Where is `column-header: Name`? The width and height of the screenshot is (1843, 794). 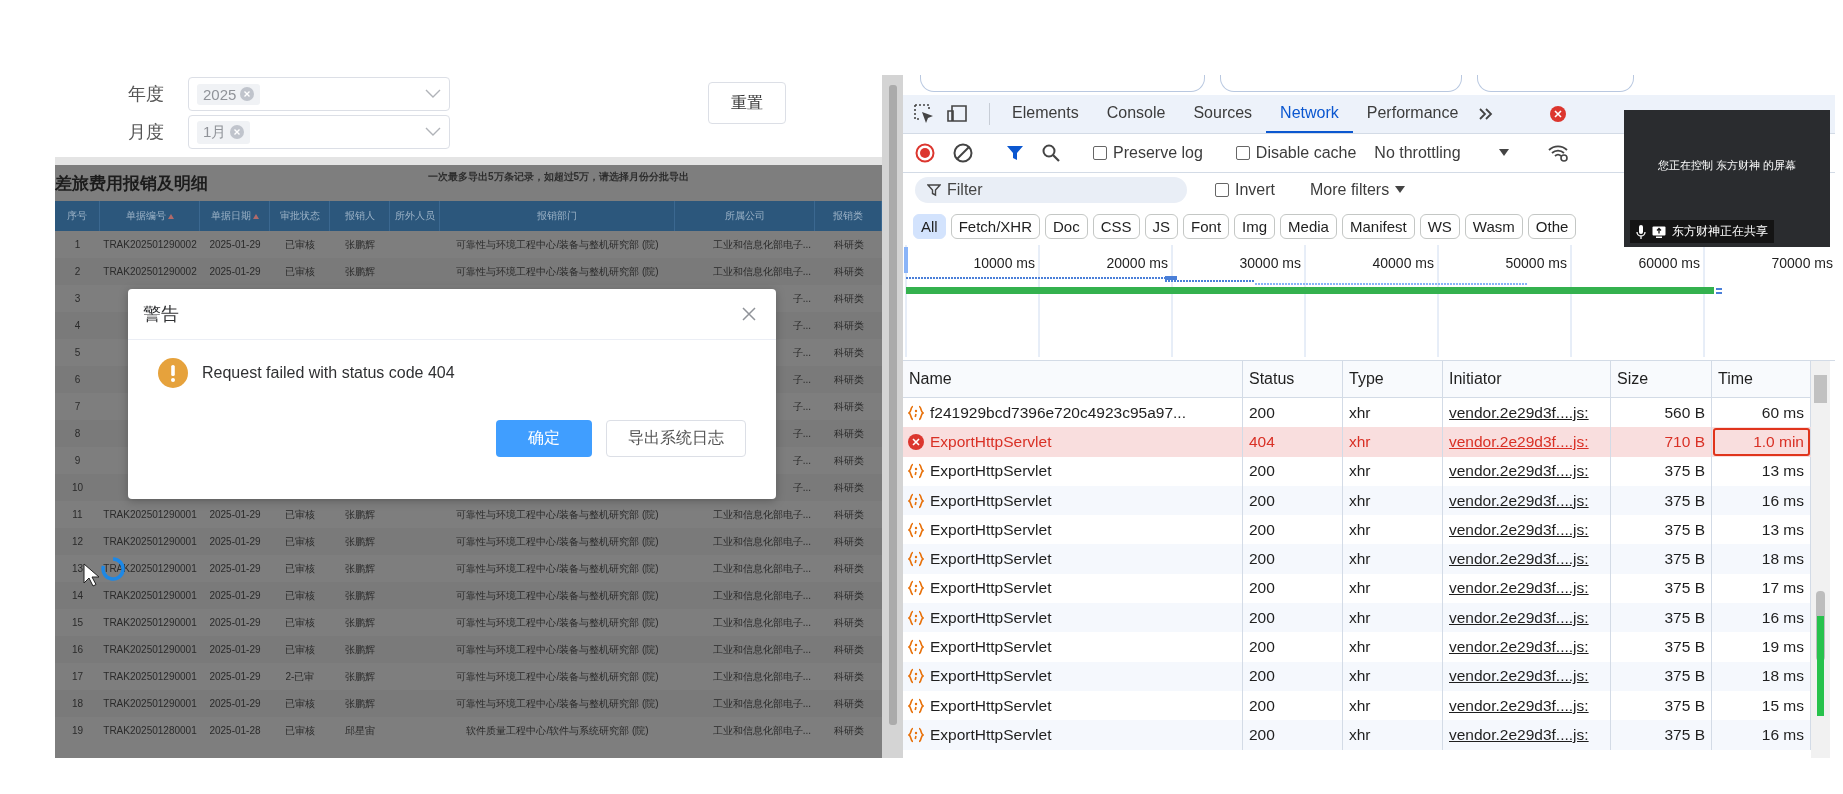 column-header: Name is located at coordinates (930, 379).